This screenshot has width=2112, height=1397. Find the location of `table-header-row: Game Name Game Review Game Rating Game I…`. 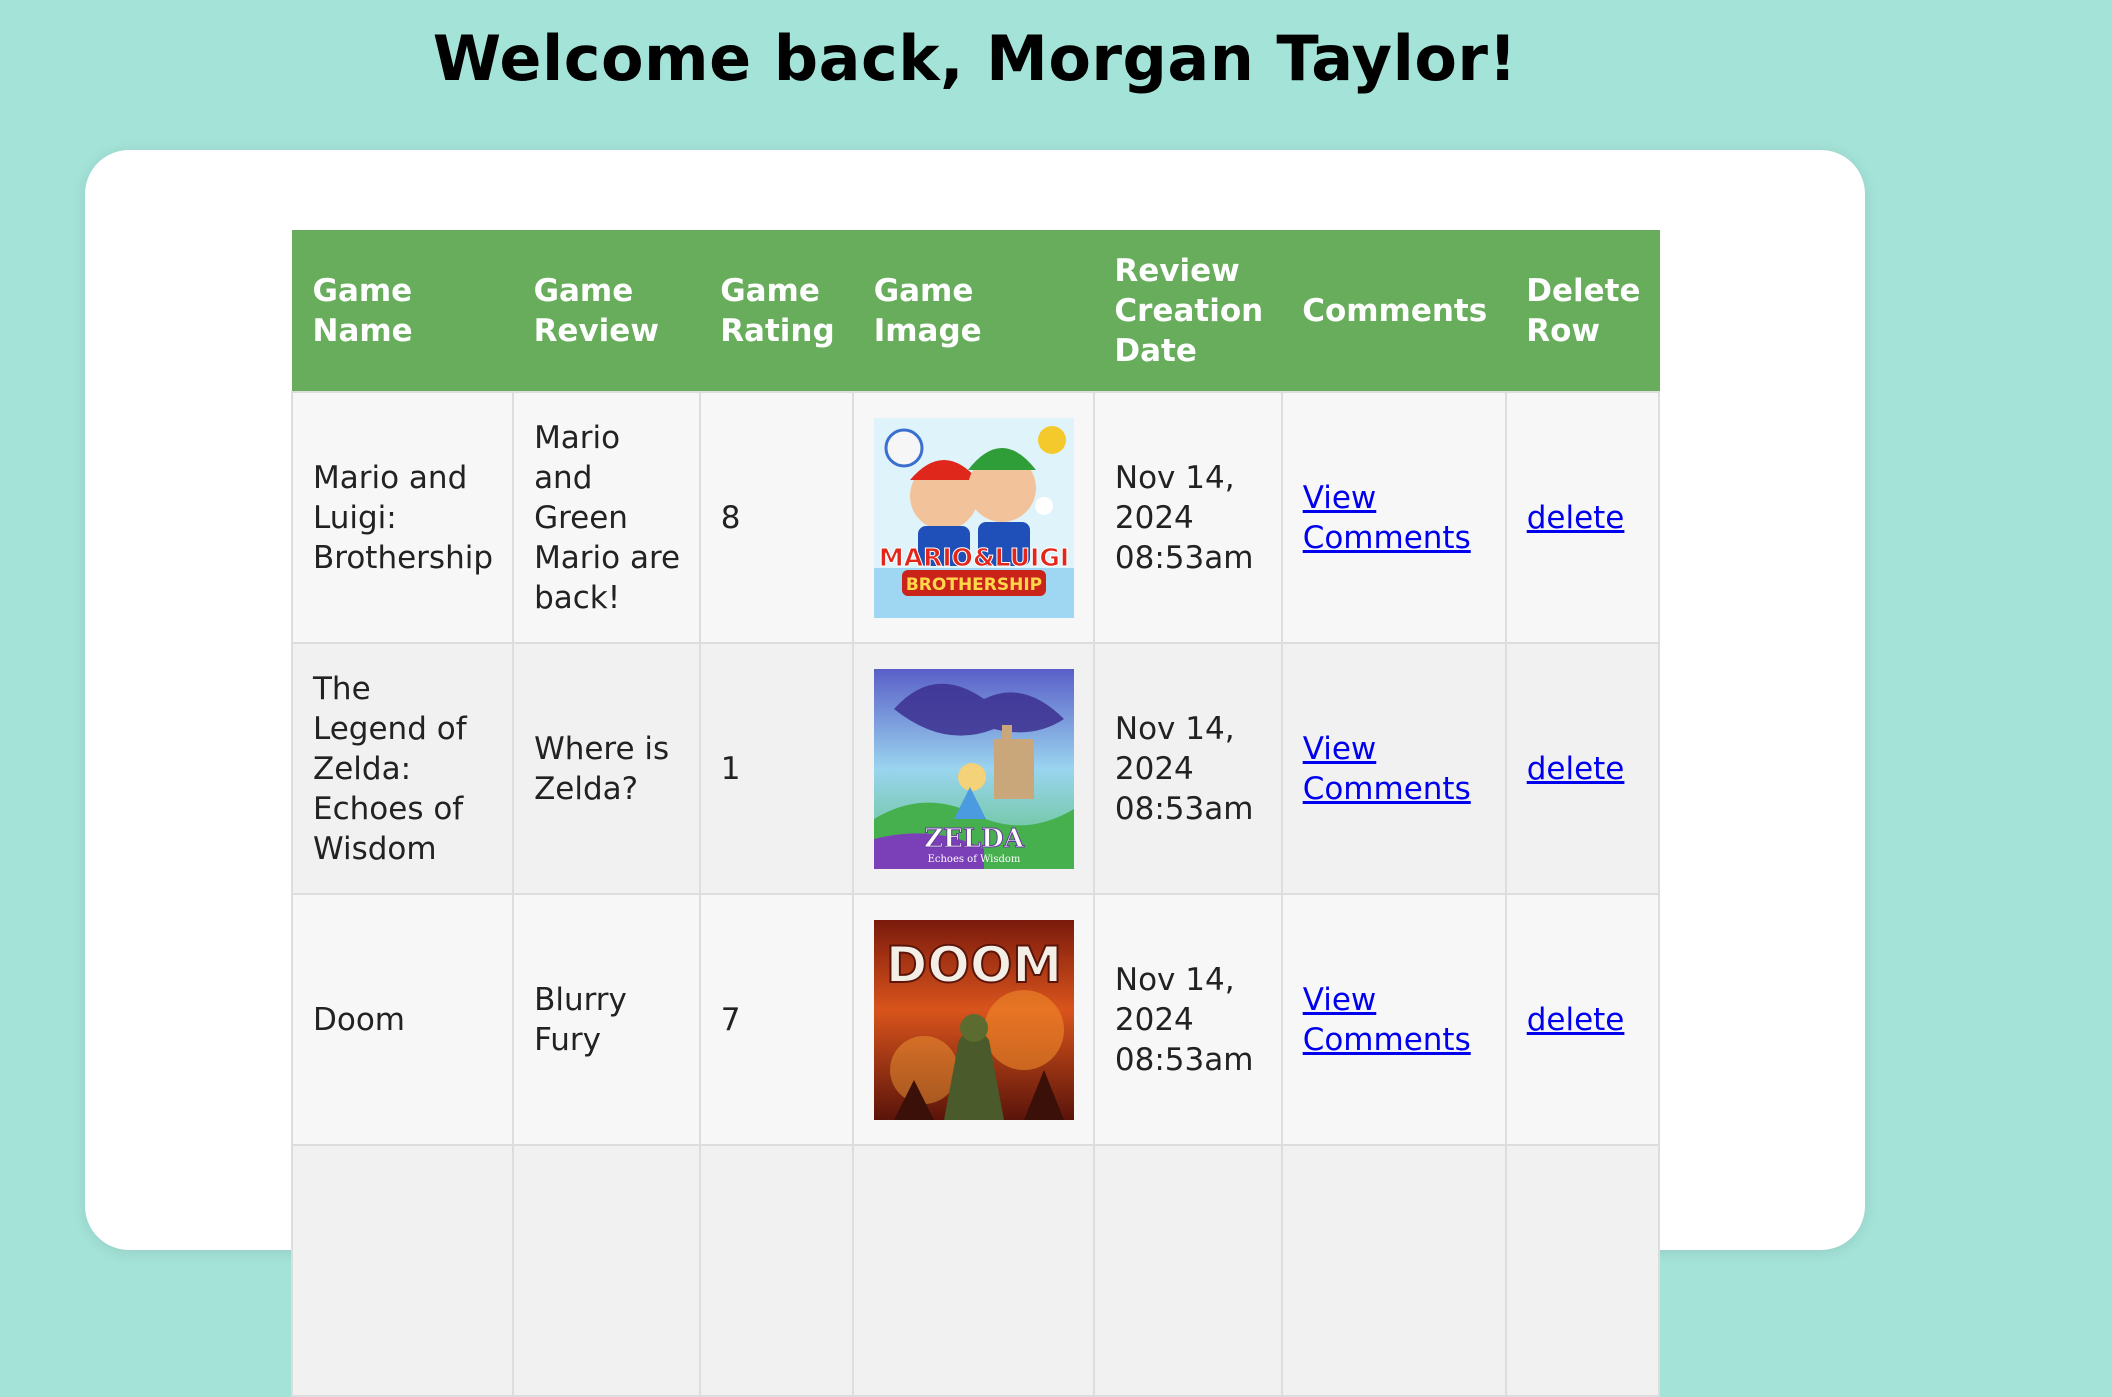

table-header-row: Game Name Game Review Game Rating Game I… is located at coordinates (975, 311).